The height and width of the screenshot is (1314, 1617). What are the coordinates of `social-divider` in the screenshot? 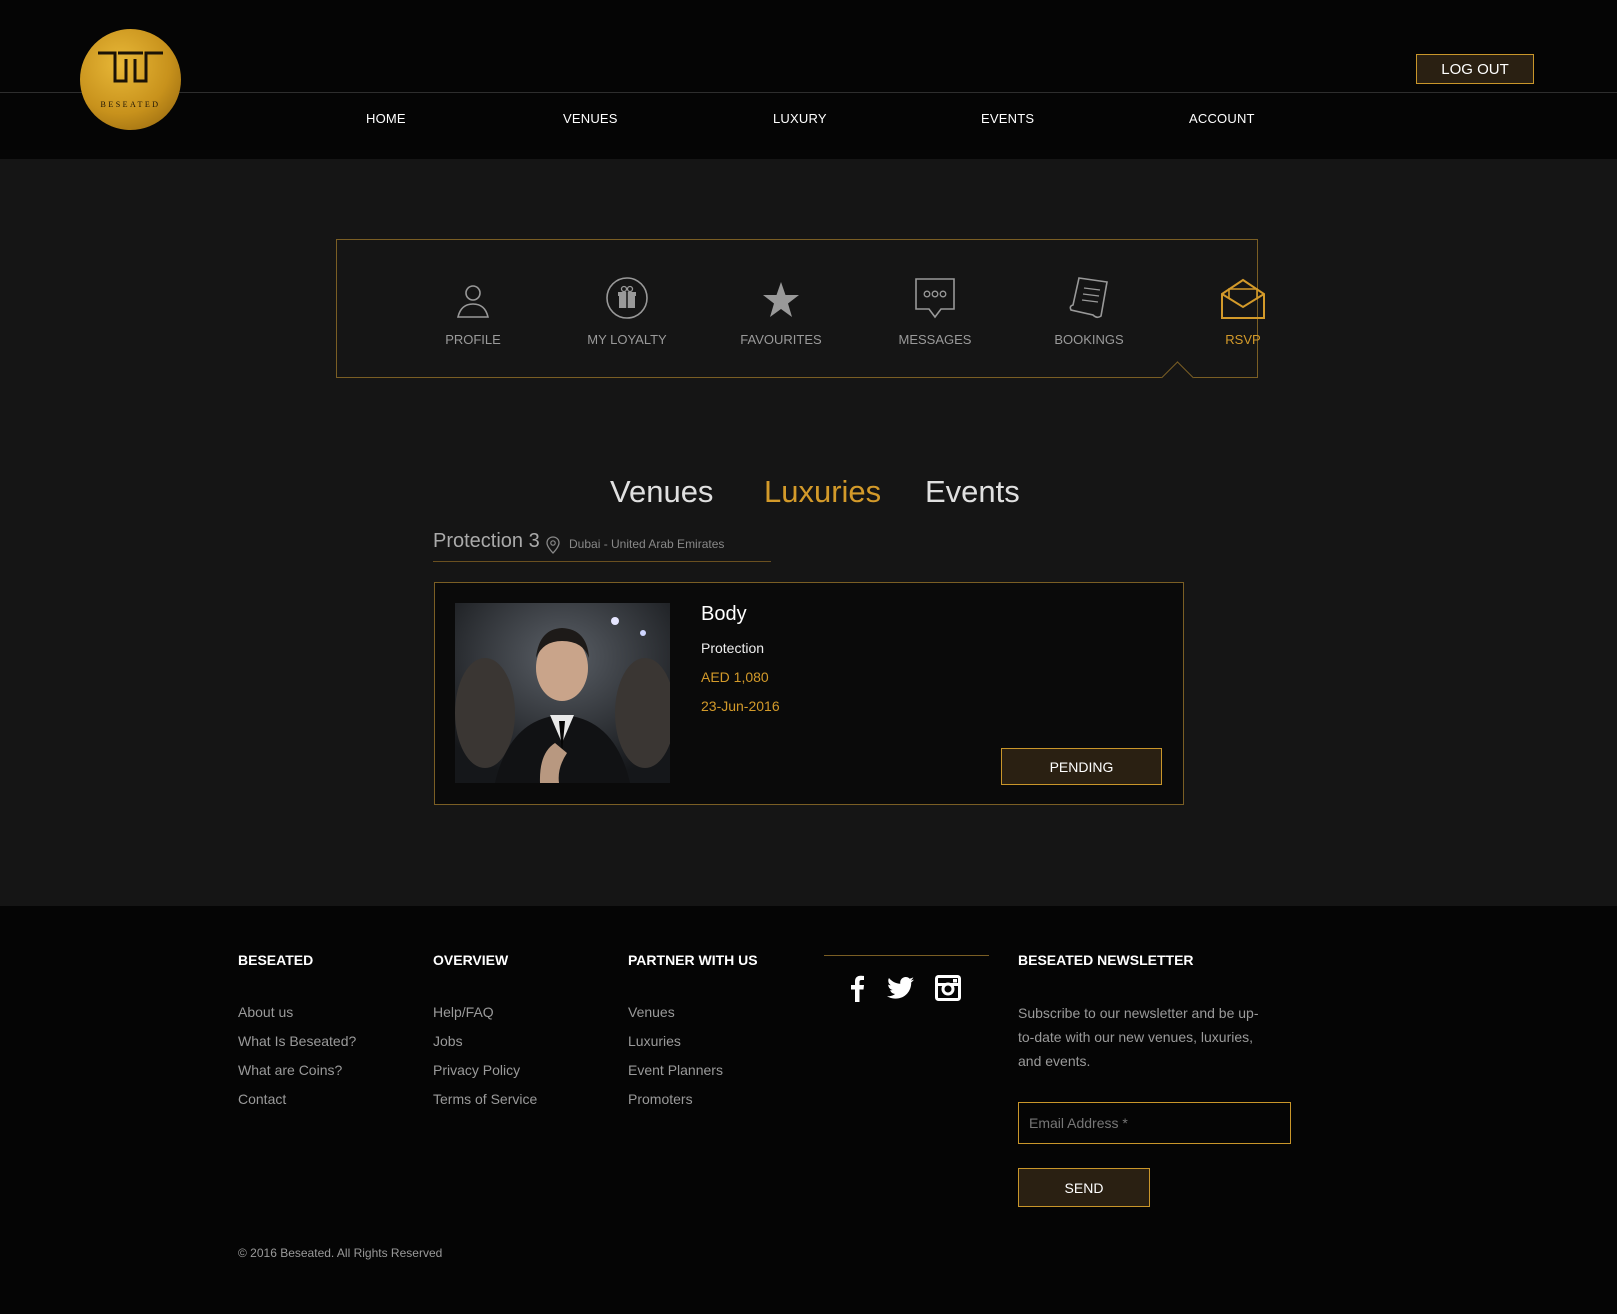 It's located at (906, 955).